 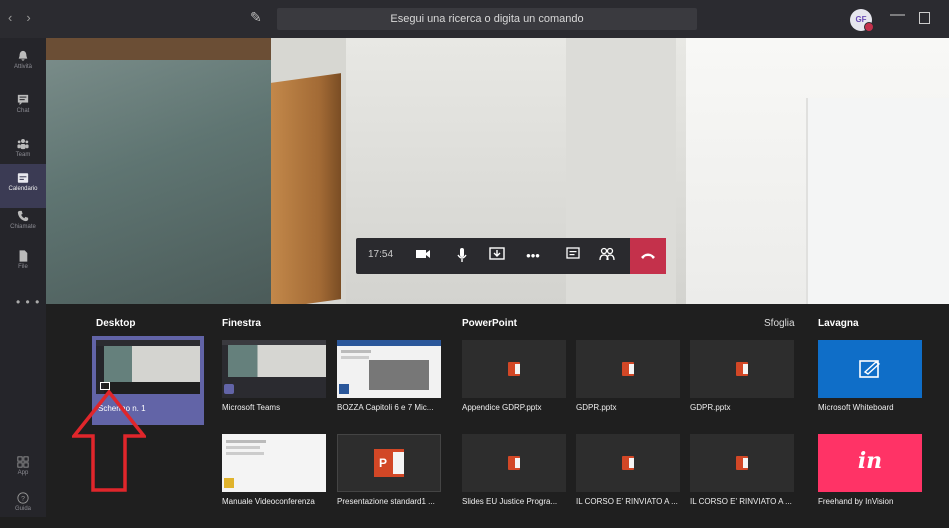 What do you see at coordinates (116, 323) in the screenshot?
I see `section-desktop-title: Desktop` at bounding box center [116, 323].